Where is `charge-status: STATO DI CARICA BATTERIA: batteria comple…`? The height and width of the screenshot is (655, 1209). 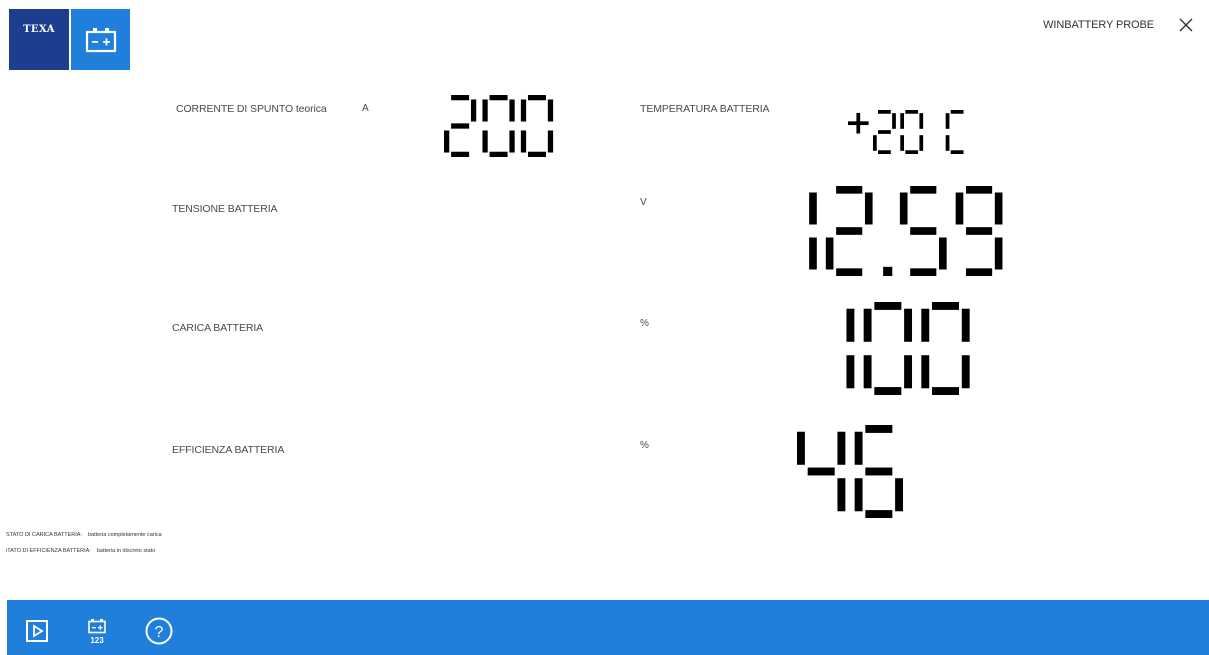 charge-status: STATO DI CARICA BATTERIA: batteria comple… is located at coordinates (84, 535).